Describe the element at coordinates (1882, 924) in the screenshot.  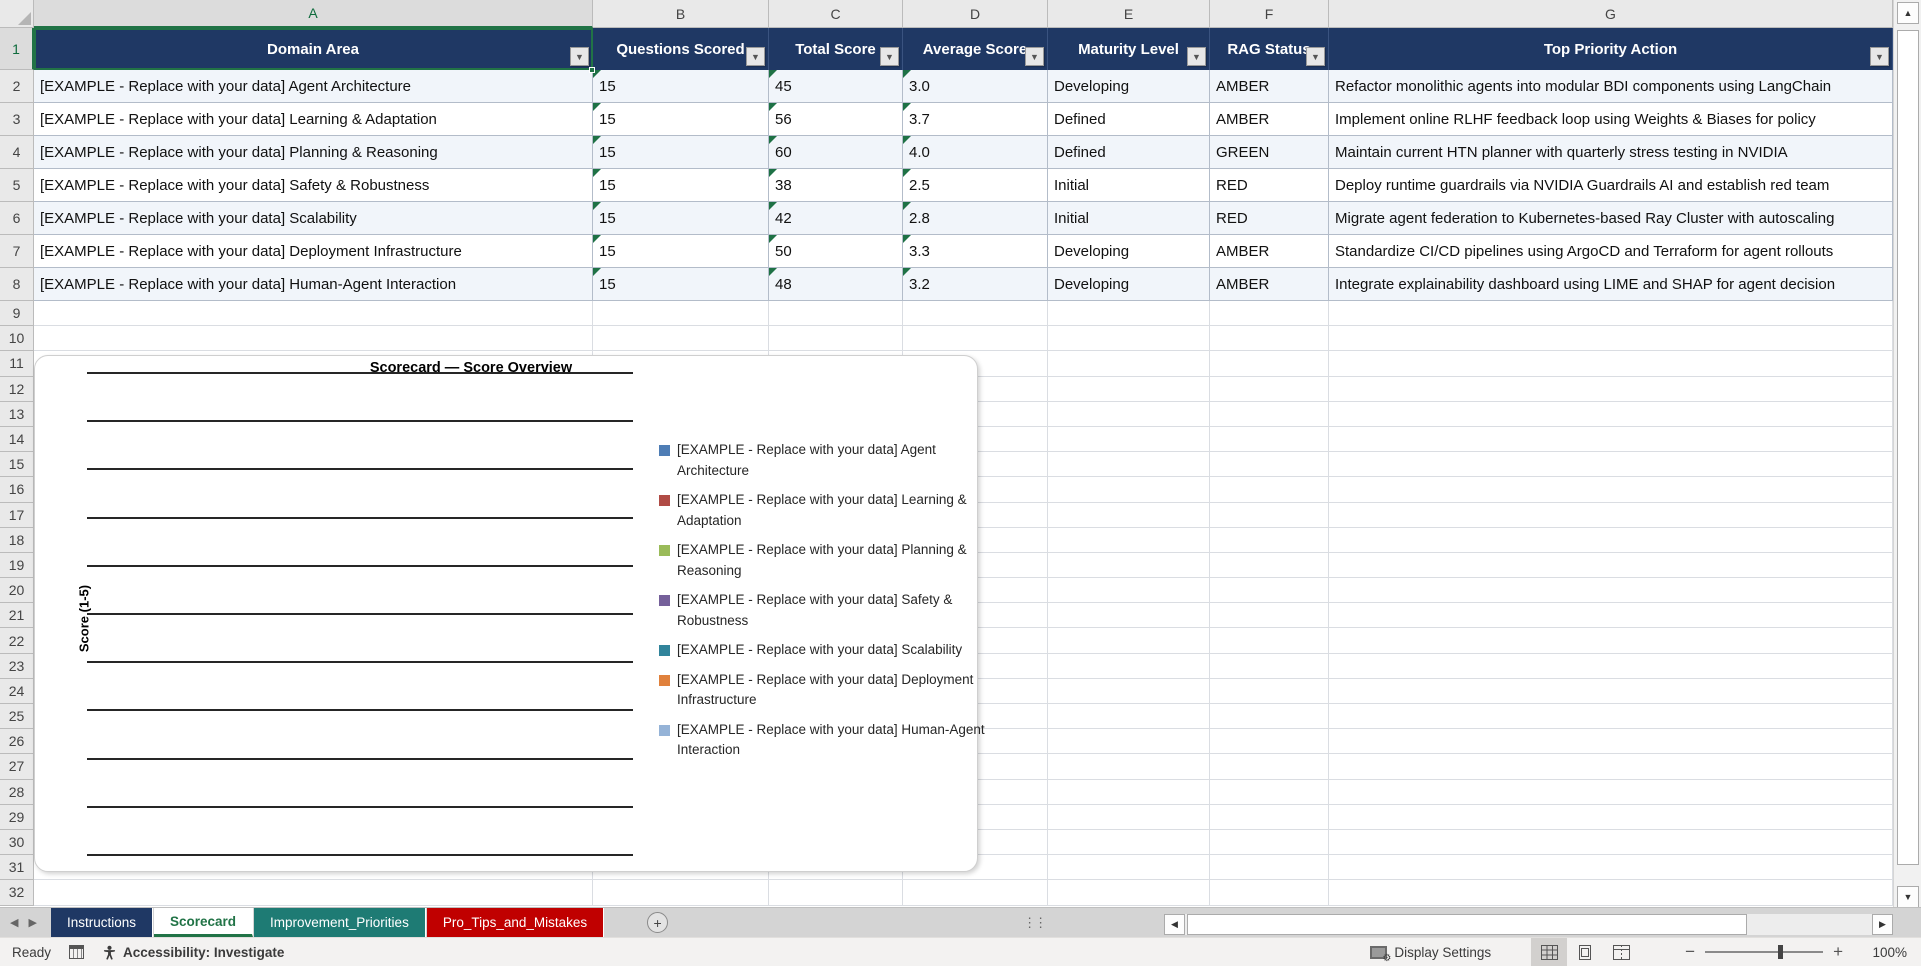
I see `scroll-right-button: ▶` at that location.